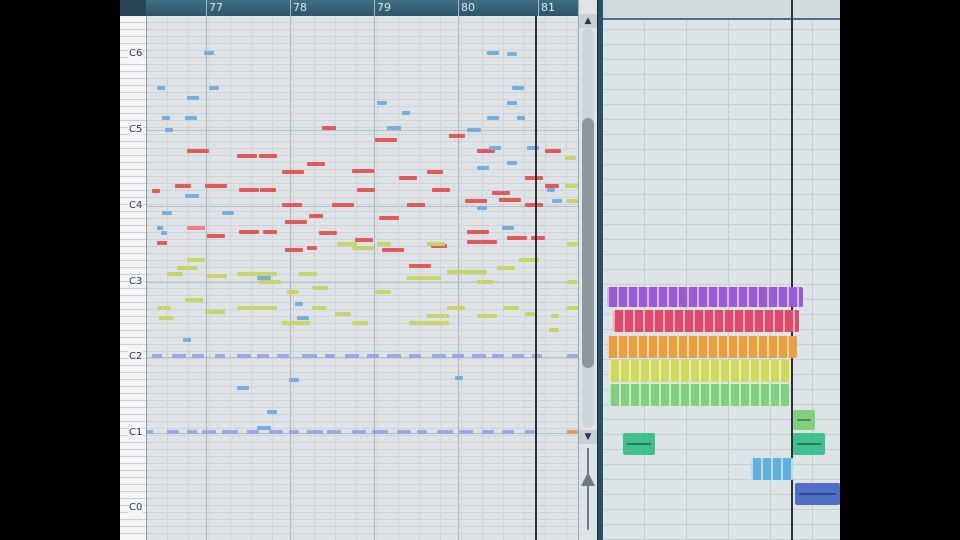 Image resolution: width=960 pixels, height=540 pixels. Describe the element at coordinates (809, 444) in the screenshot. I see `clip-teal-right` at that location.